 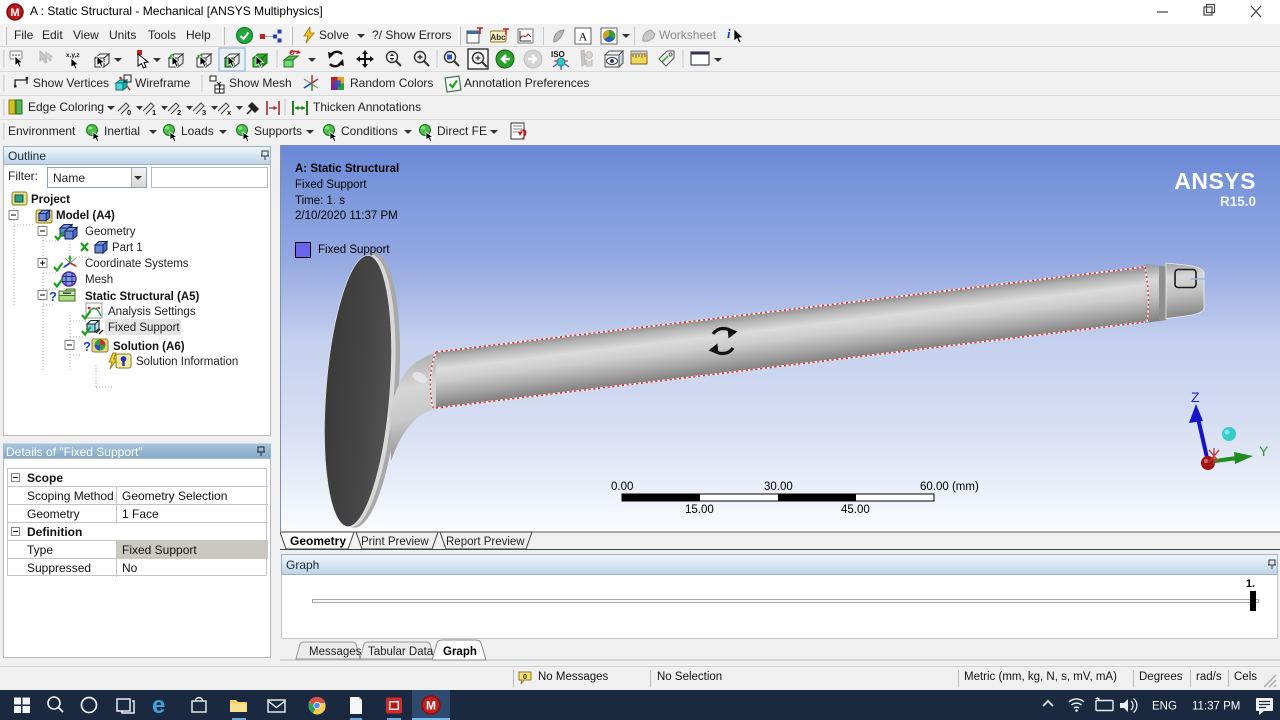 What do you see at coordinates (152, 312) in the screenshot?
I see `svg-text: Analysis Settings` at bounding box center [152, 312].